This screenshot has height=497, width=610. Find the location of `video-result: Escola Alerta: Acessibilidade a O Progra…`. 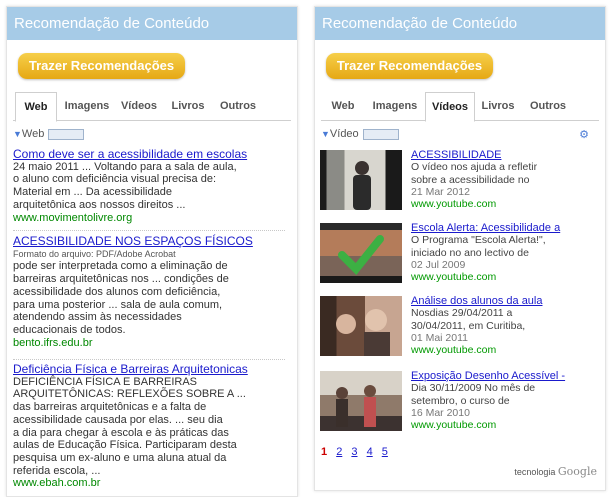

video-result: Escola Alerta: Acessibilidade a O Progra… is located at coordinates (460, 253).